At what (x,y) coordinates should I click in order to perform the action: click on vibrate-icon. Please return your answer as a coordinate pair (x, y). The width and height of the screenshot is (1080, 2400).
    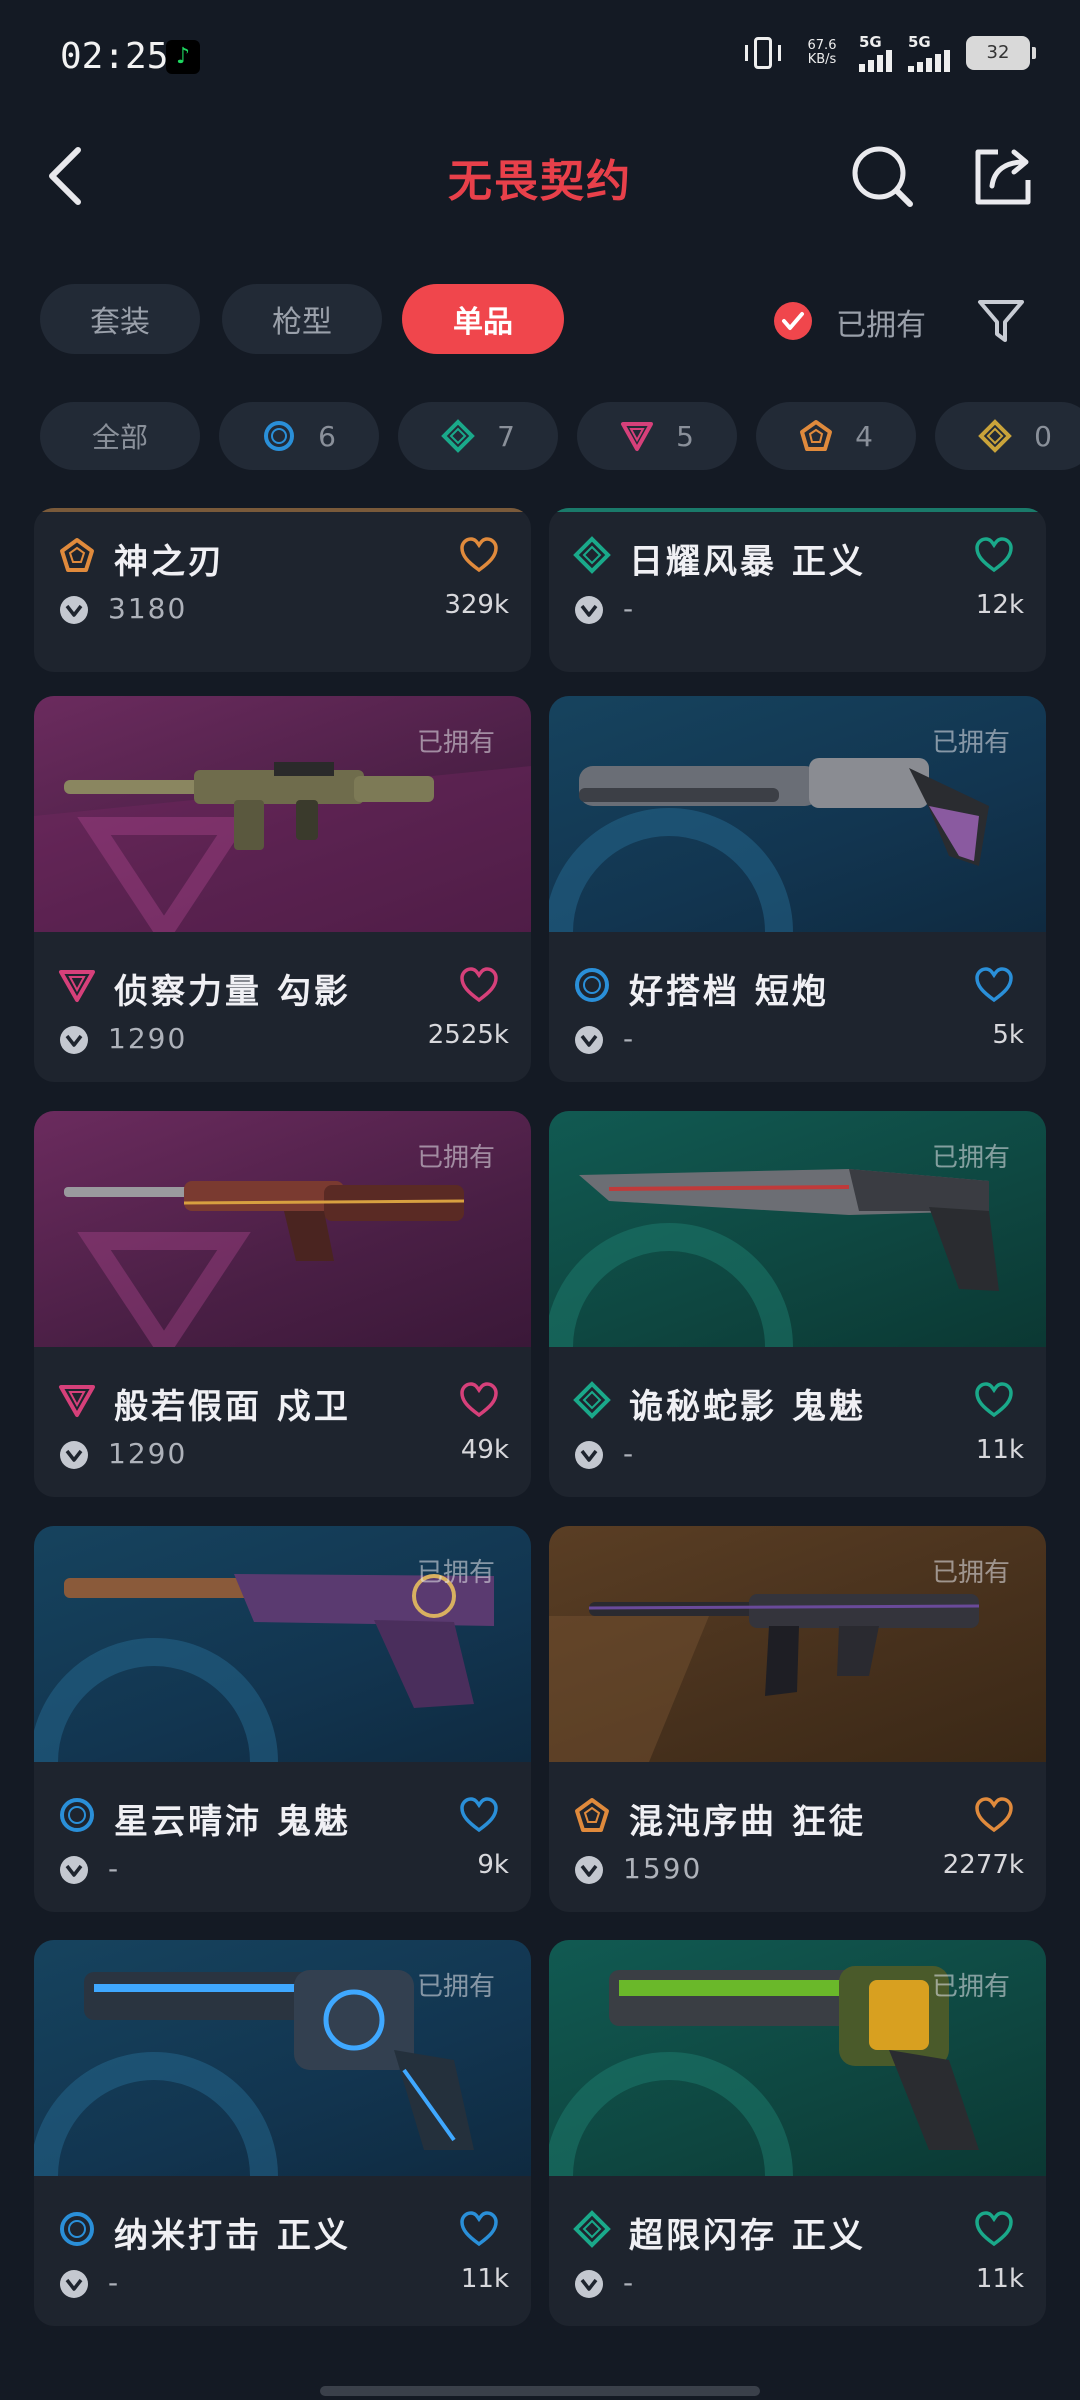
    Looking at the image, I should click on (763, 53).